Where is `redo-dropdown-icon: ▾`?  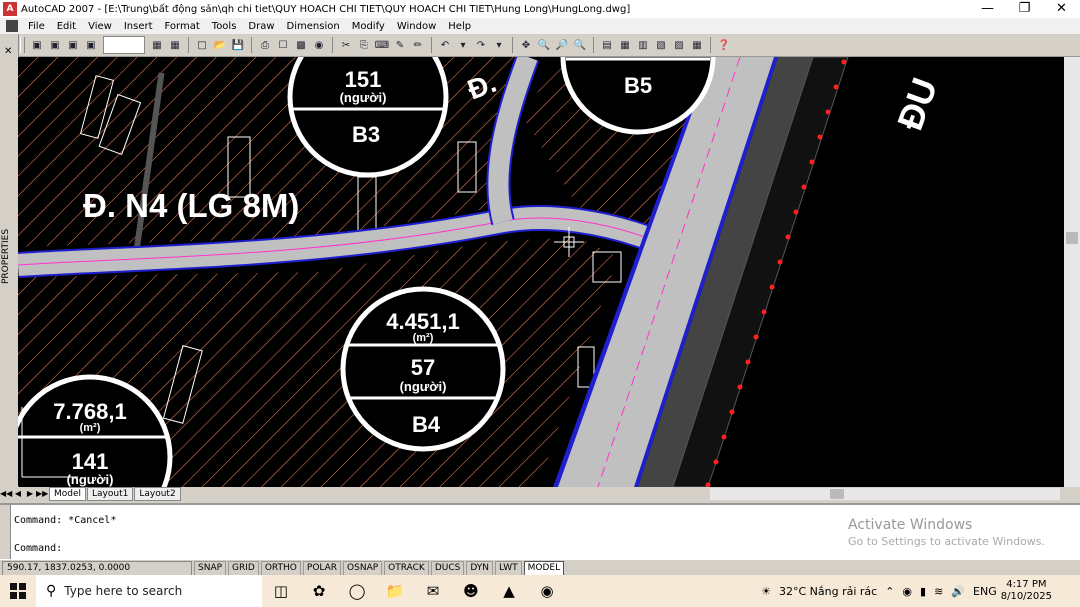 redo-dropdown-icon: ▾ is located at coordinates (499, 45).